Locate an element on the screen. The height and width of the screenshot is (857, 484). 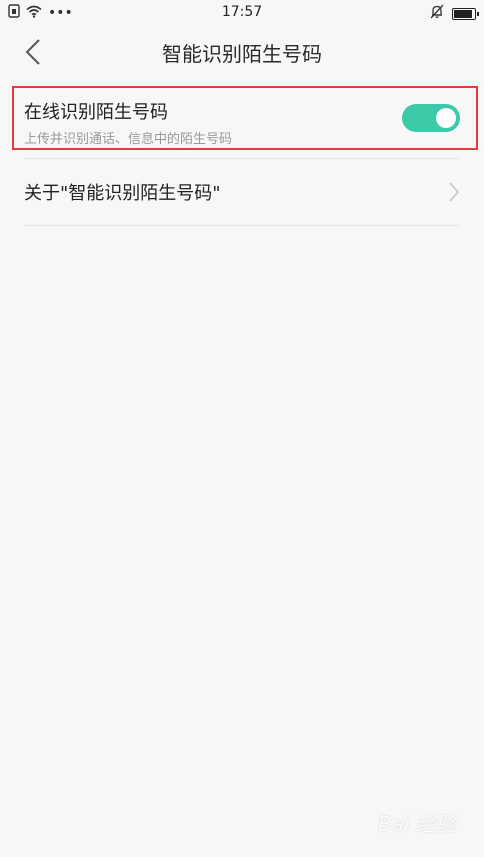
status-bar: ••• 17:57 is located at coordinates (242, 13).